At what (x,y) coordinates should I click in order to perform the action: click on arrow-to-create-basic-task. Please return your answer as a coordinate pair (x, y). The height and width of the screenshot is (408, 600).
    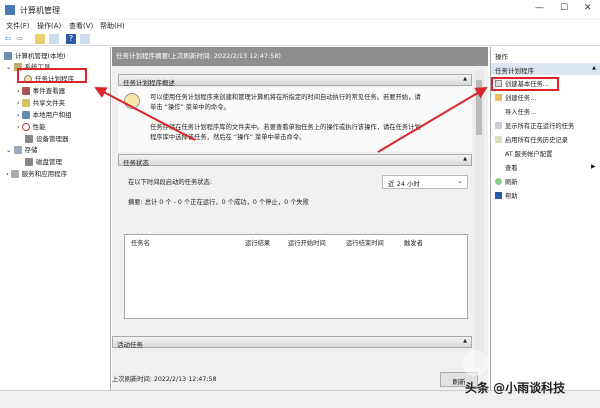
    Looking at the image, I should click on (432, 119).